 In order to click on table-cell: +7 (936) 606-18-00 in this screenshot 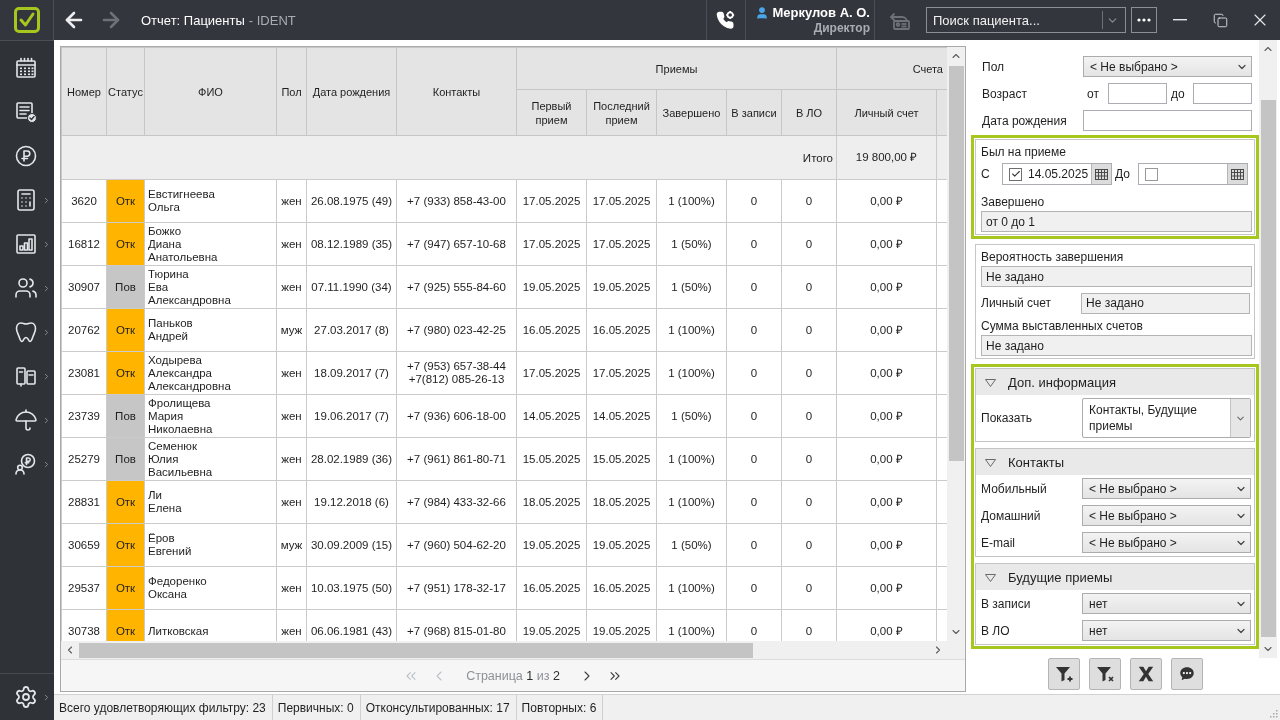, I will do `click(456, 416)`.